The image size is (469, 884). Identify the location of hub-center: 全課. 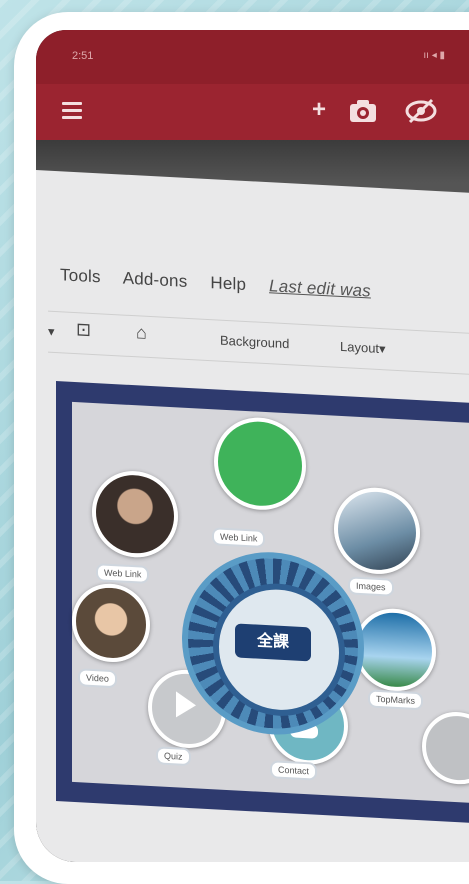
(279, 650).